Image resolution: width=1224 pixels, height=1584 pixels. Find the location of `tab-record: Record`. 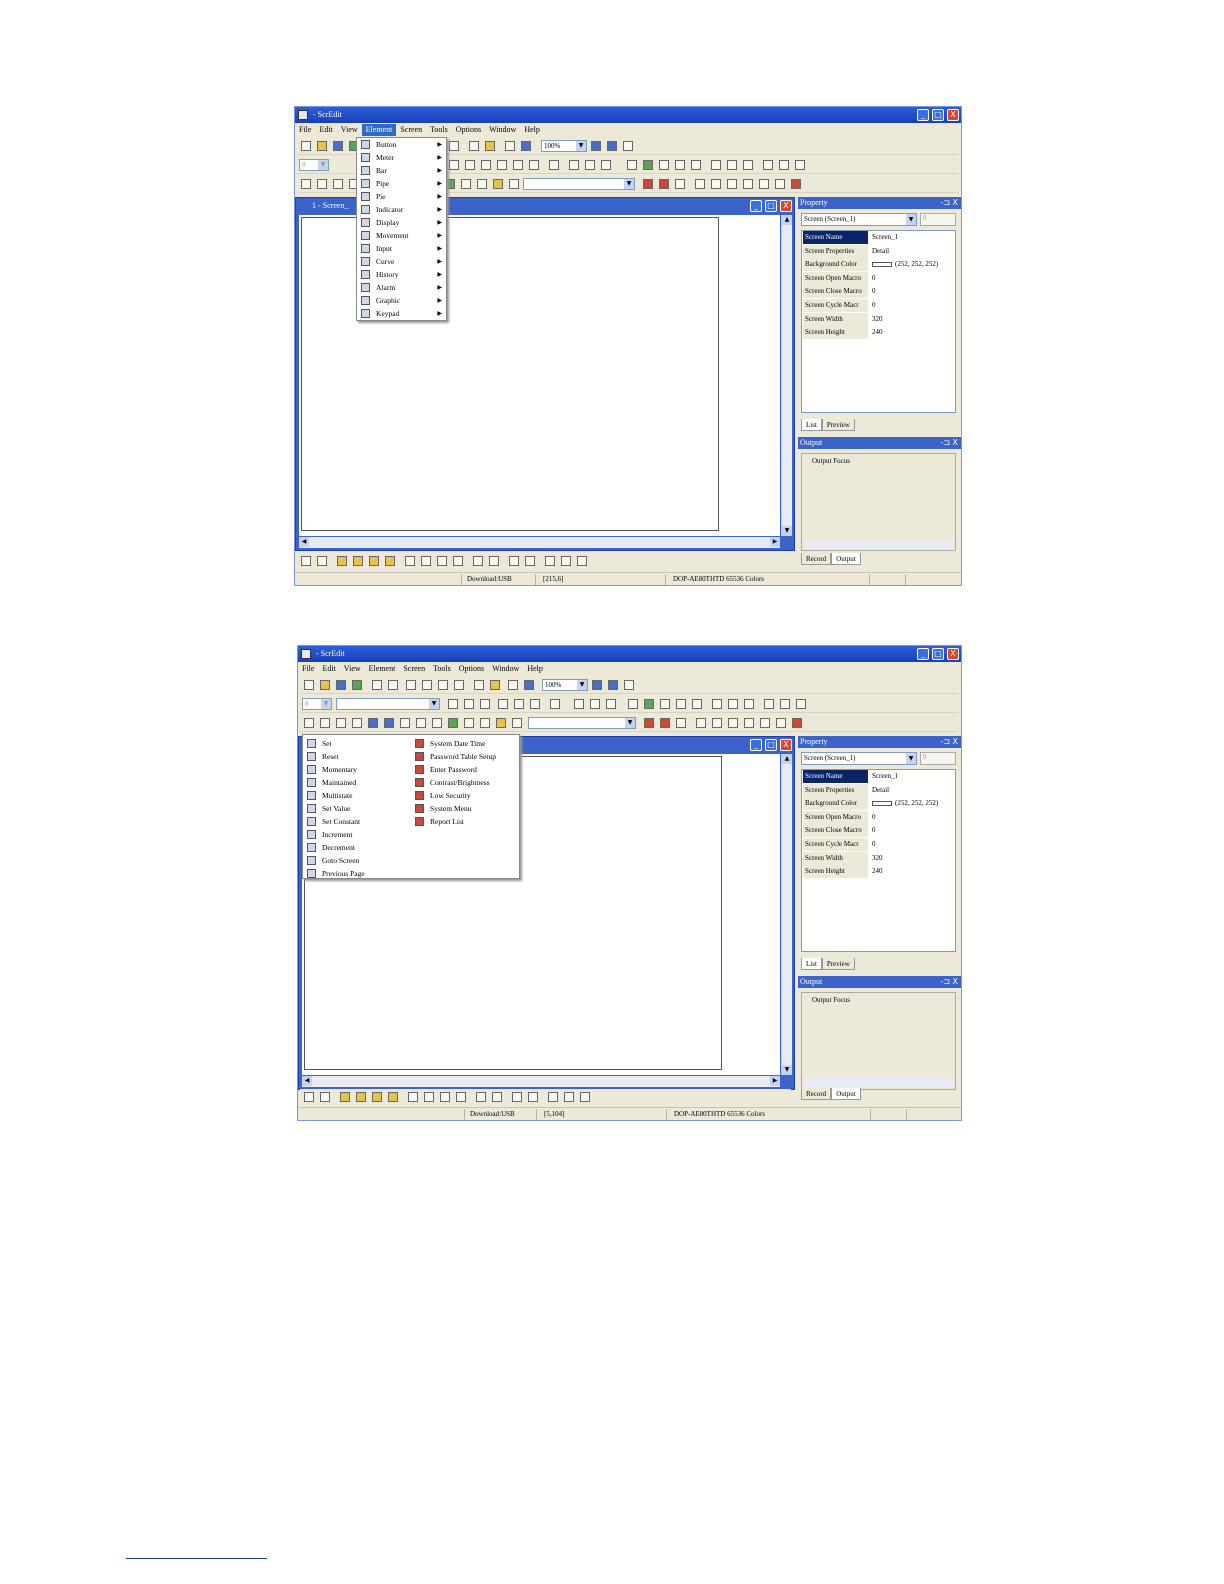

tab-record: Record is located at coordinates (816, 1094).